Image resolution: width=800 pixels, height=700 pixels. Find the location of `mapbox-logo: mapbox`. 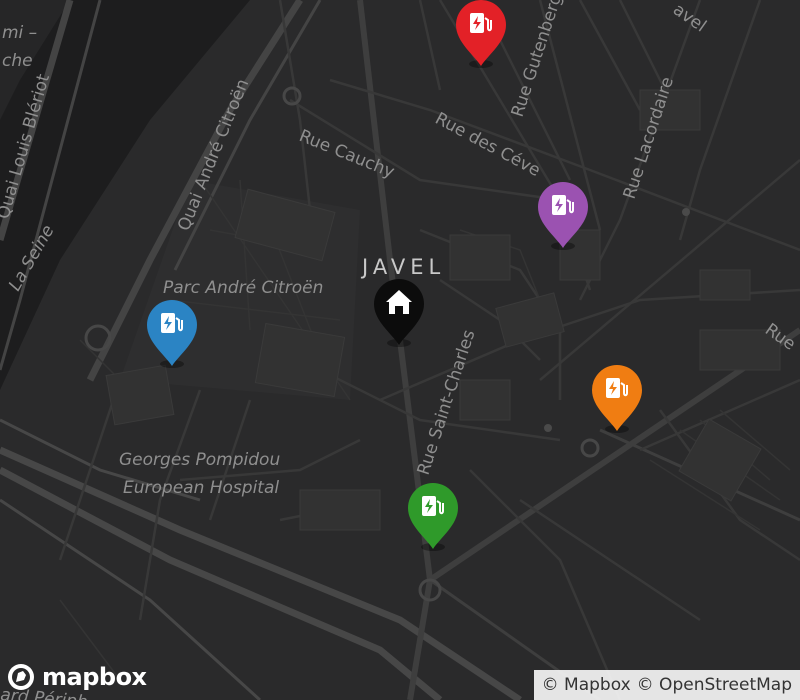

mapbox-logo: mapbox is located at coordinates (76, 677).